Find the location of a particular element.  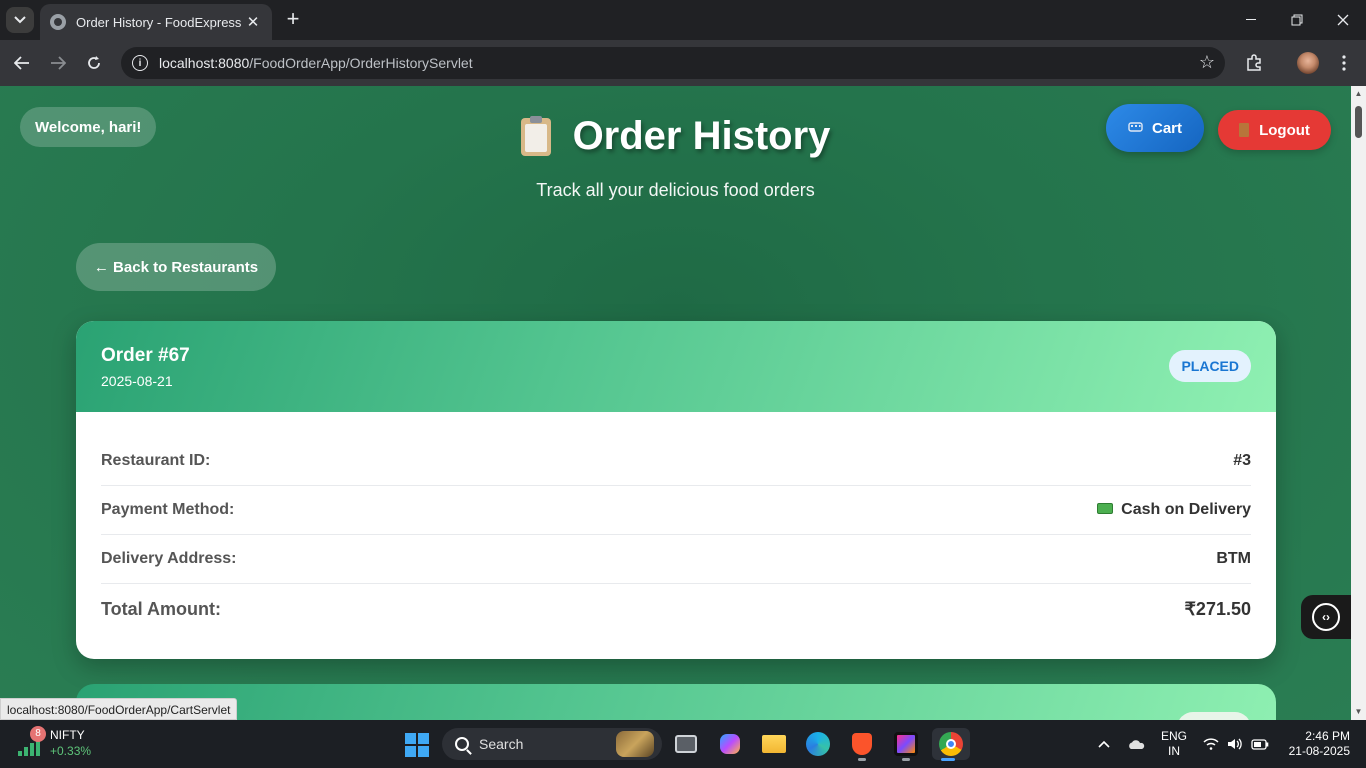

detail-row-address: Delivery Address: BTM is located at coordinates (676, 559).